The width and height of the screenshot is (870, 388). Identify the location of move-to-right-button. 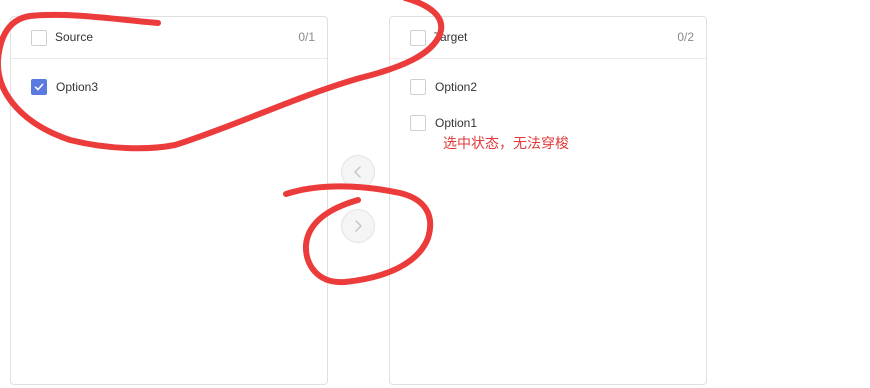
(358, 226).